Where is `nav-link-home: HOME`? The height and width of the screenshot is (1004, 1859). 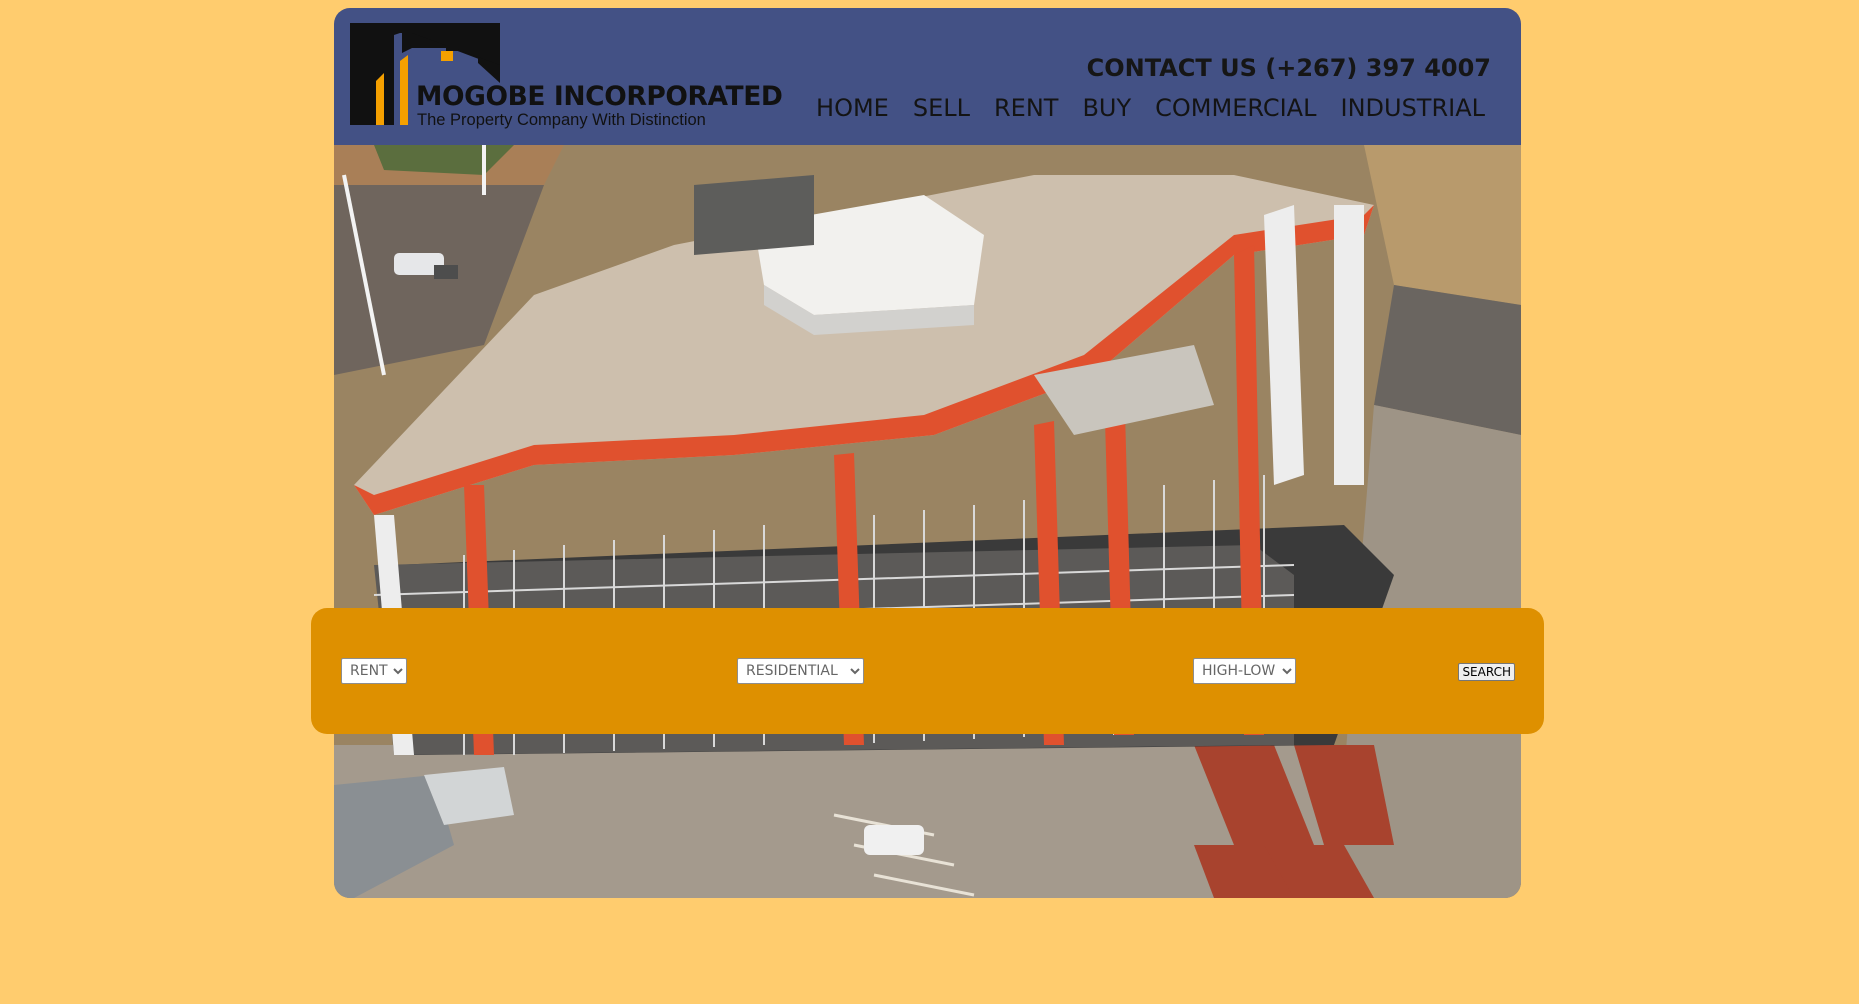
nav-link-home: HOME is located at coordinates (852, 108).